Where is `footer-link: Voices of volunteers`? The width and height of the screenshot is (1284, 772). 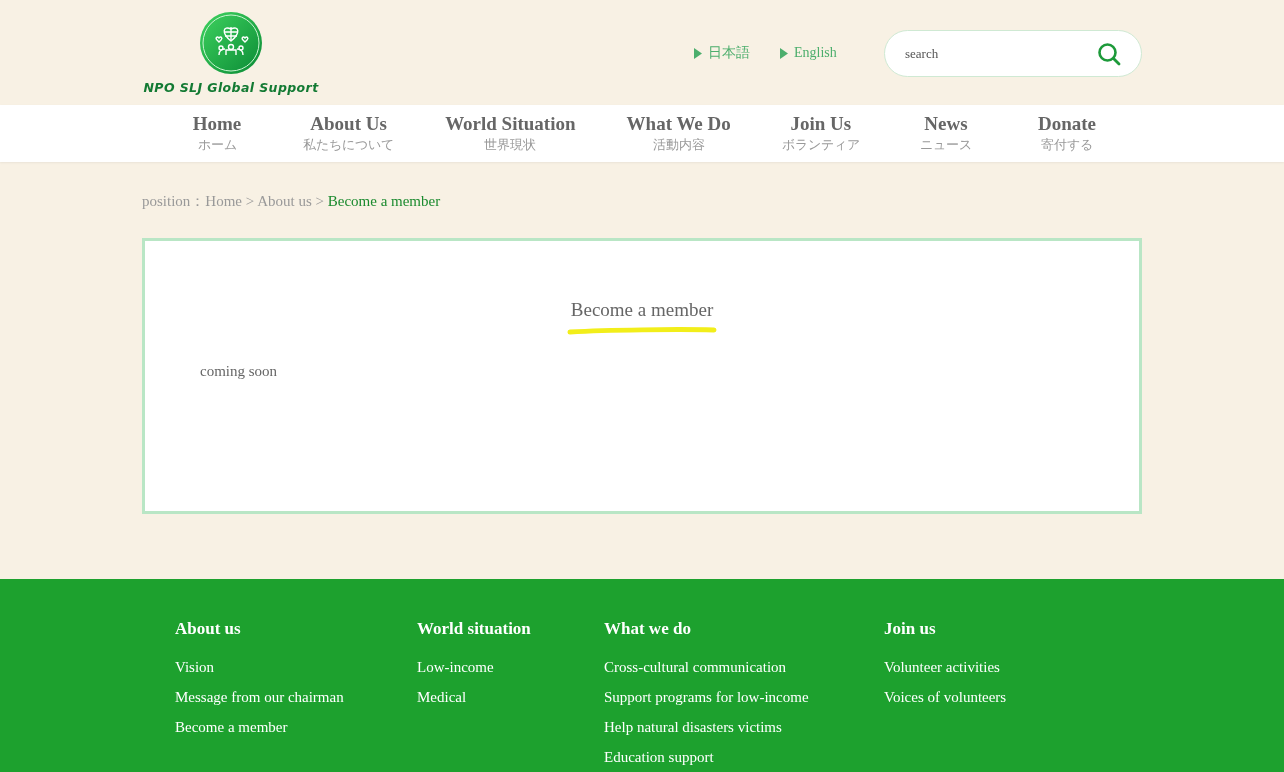
footer-link: Voices of volunteers is located at coordinates (1013, 697).